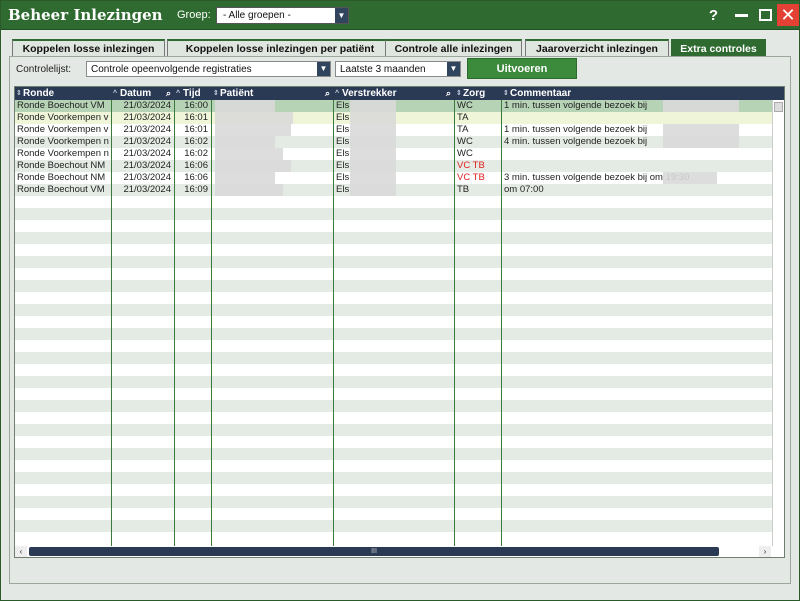  I want to click on chevron-left-icon: ‹, so click(21, 551).